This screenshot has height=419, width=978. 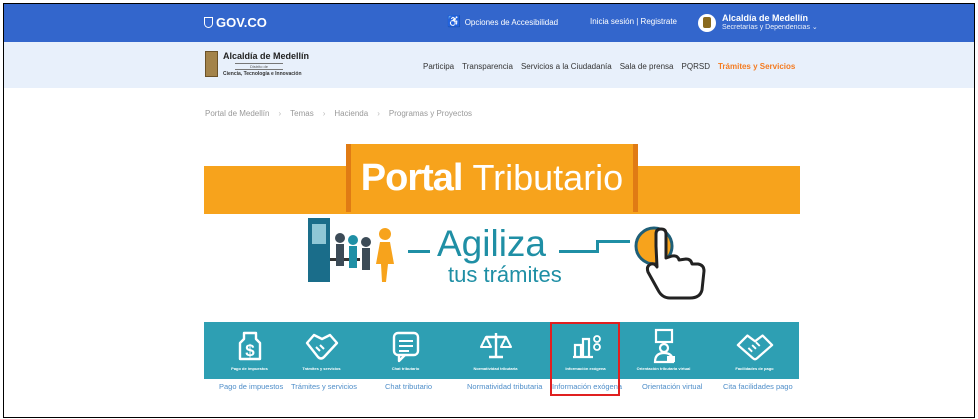 I want to click on service-tramites: Trámites y servicios, so click(x=321, y=350).